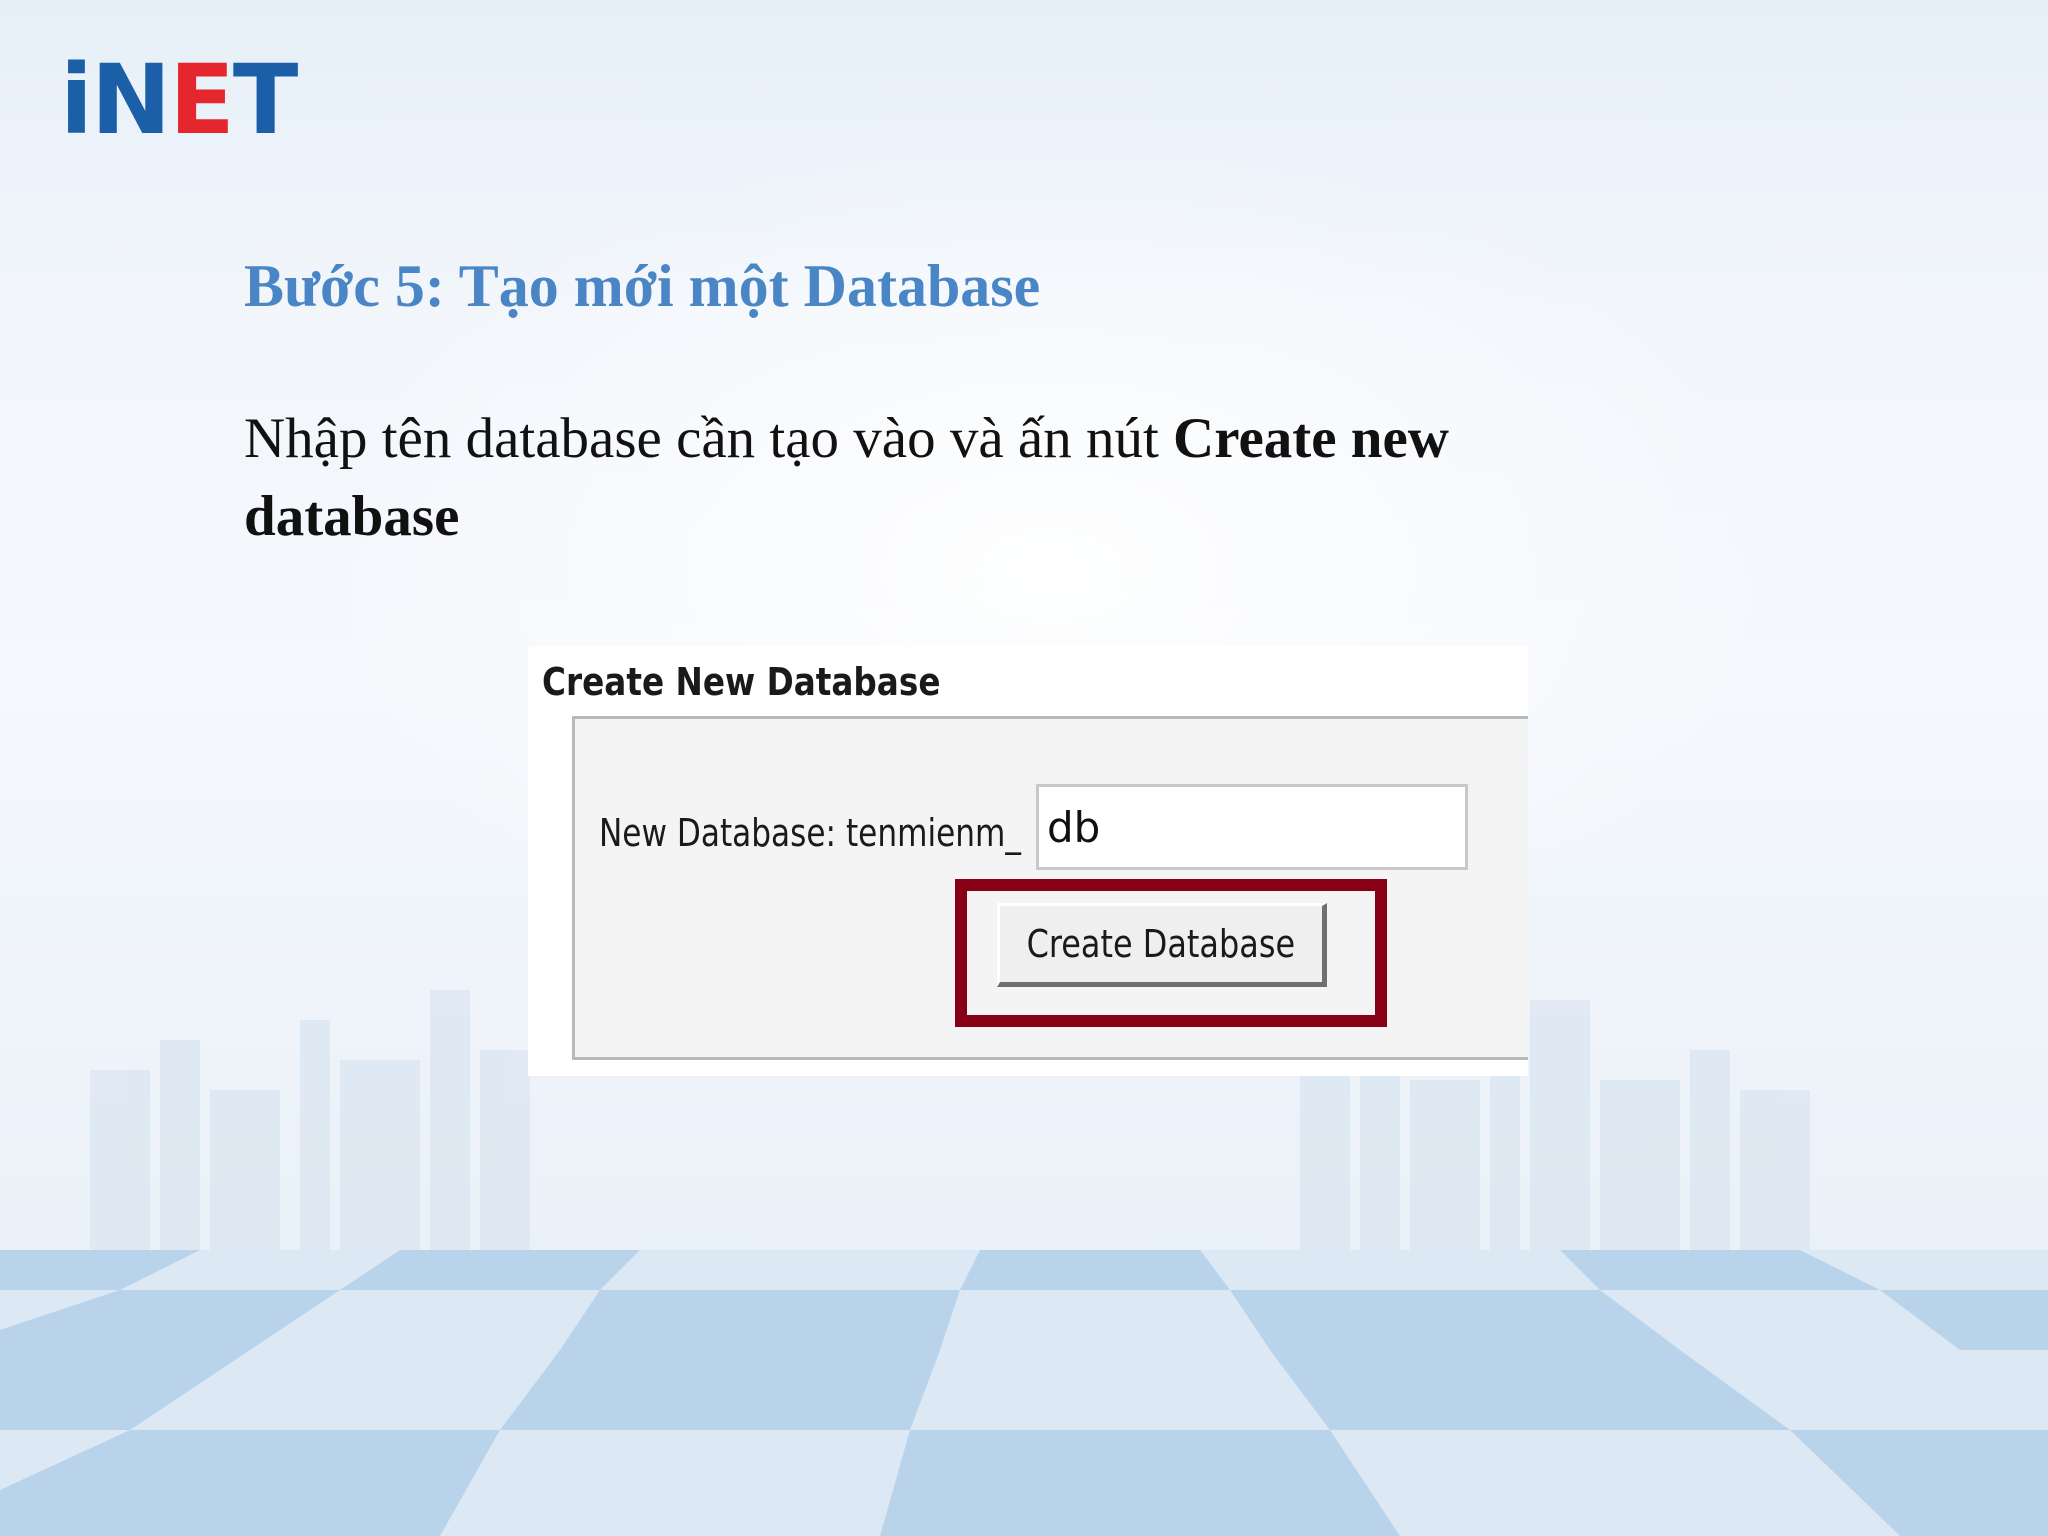 The width and height of the screenshot is (2048, 1536). What do you see at coordinates (741, 682) in the screenshot?
I see `panel-heading: Create New Database` at bounding box center [741, 682].